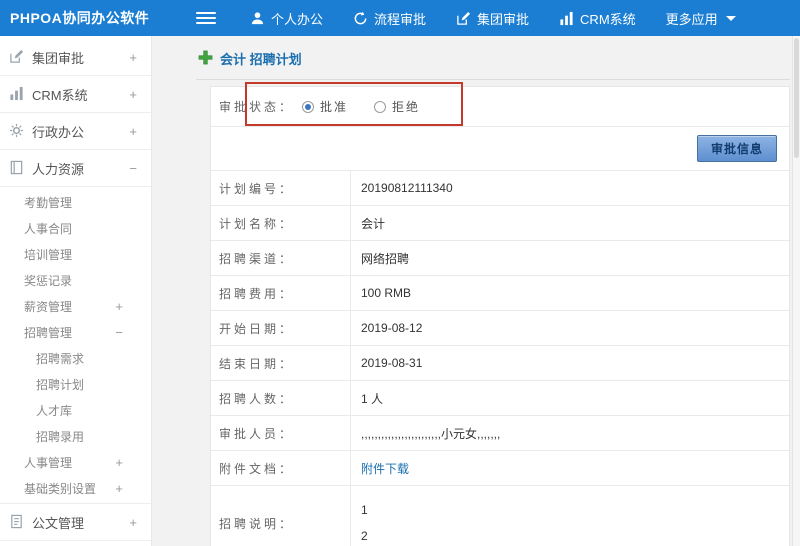 Image resolution: width=800 pixels, height=546 pixels. Describe the element at coordinates (257, 107) in the screenshot. I see `field-label: 审批状态：` at that location.